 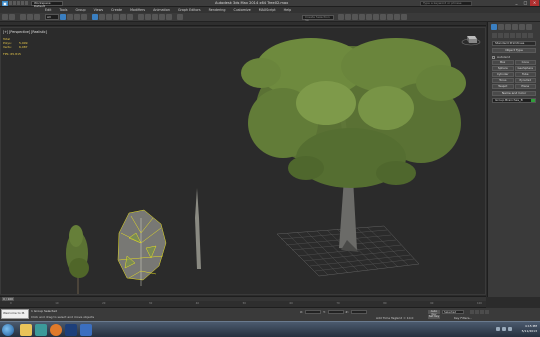 What do you see at coordinates (506, 35) in the screenshot?
I see `lights-icon` at bounding box center [506, 35].